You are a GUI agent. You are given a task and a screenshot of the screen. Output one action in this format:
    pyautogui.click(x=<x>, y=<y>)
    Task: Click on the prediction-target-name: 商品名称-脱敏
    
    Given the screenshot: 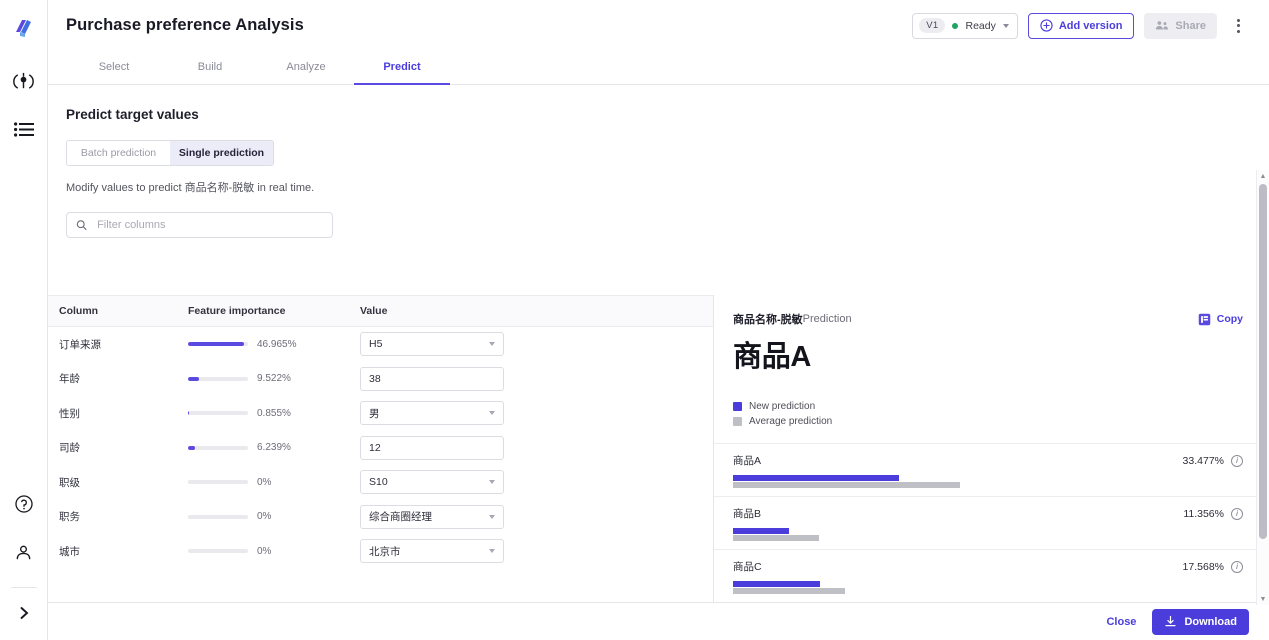 What is the action you would take?
    pyautogui.click(x=768, y=320)
    